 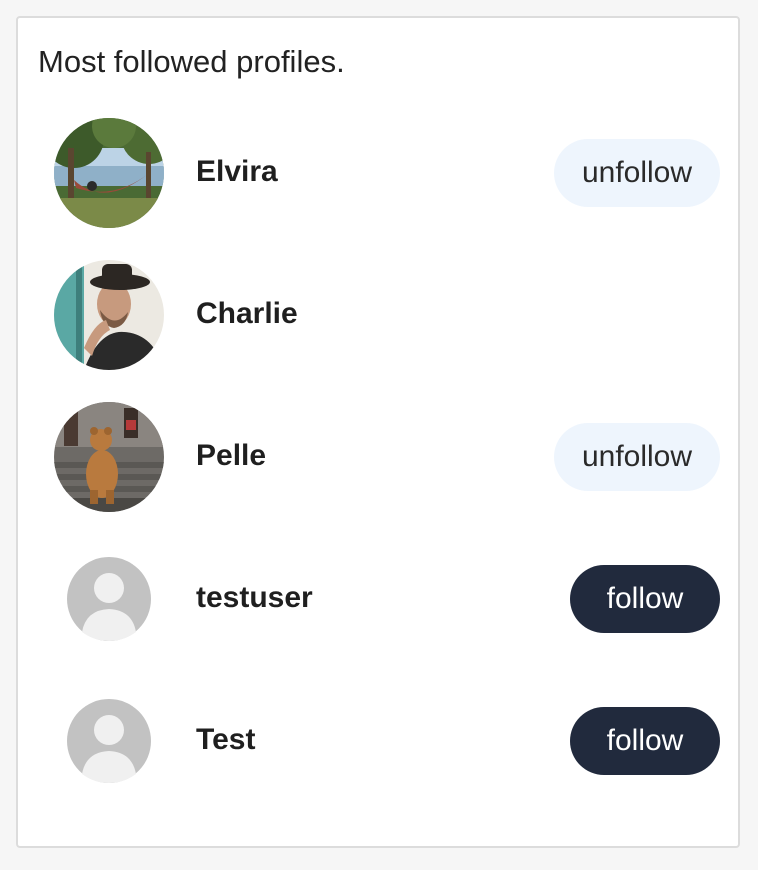 What do you see at coordinates (109, 457) in the screenshot?
I see `avatar-pelle` at bounding box center [109, 457].